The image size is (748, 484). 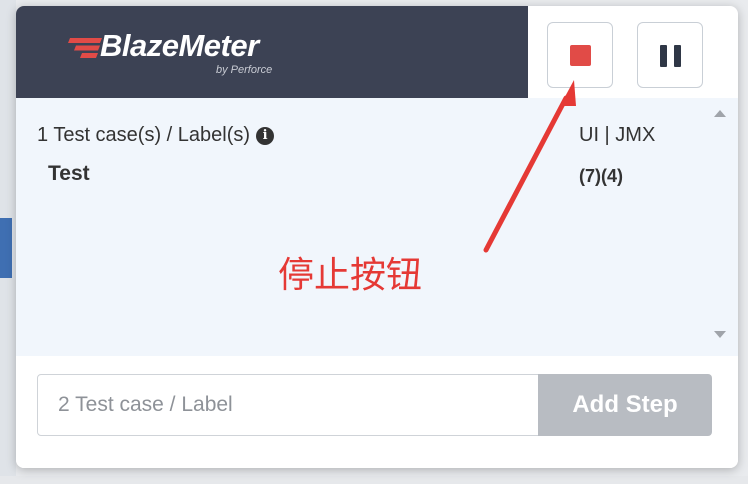 I want to click on pause-icon-bar, so click(x=677, y=56).